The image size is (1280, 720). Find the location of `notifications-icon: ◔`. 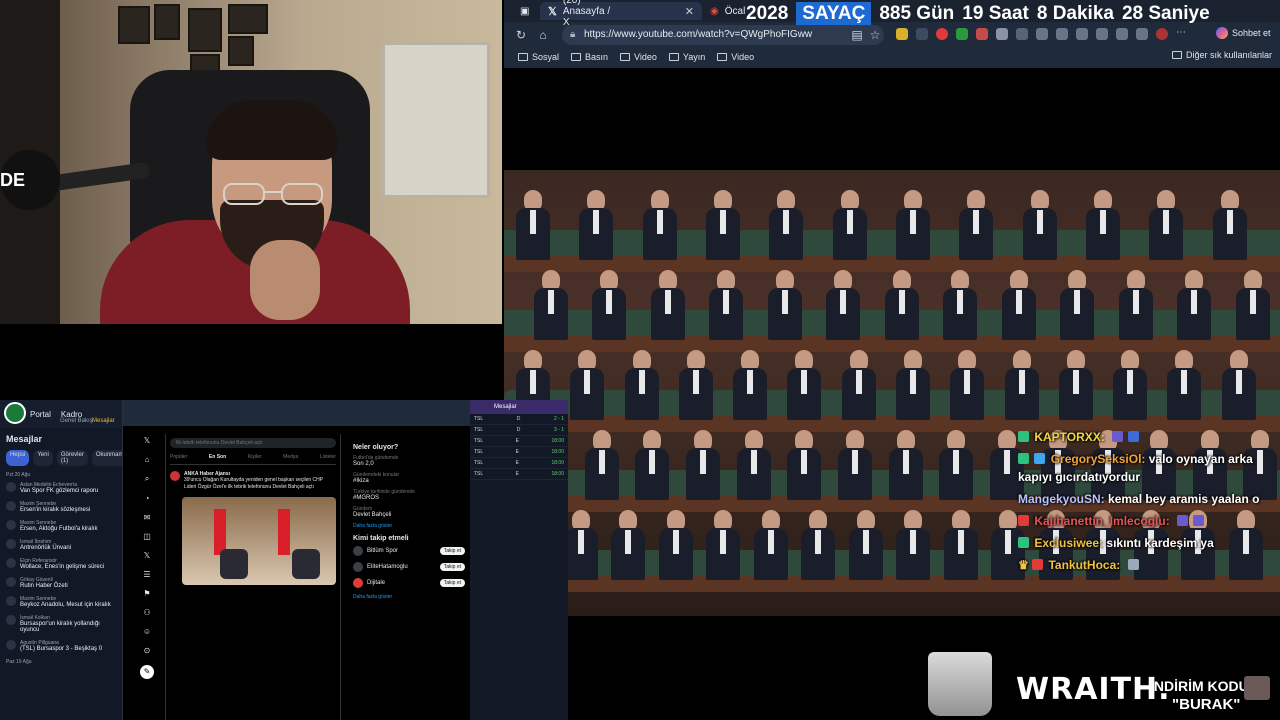

notifications-icon: ◔ is located at coordinates (147, 498).